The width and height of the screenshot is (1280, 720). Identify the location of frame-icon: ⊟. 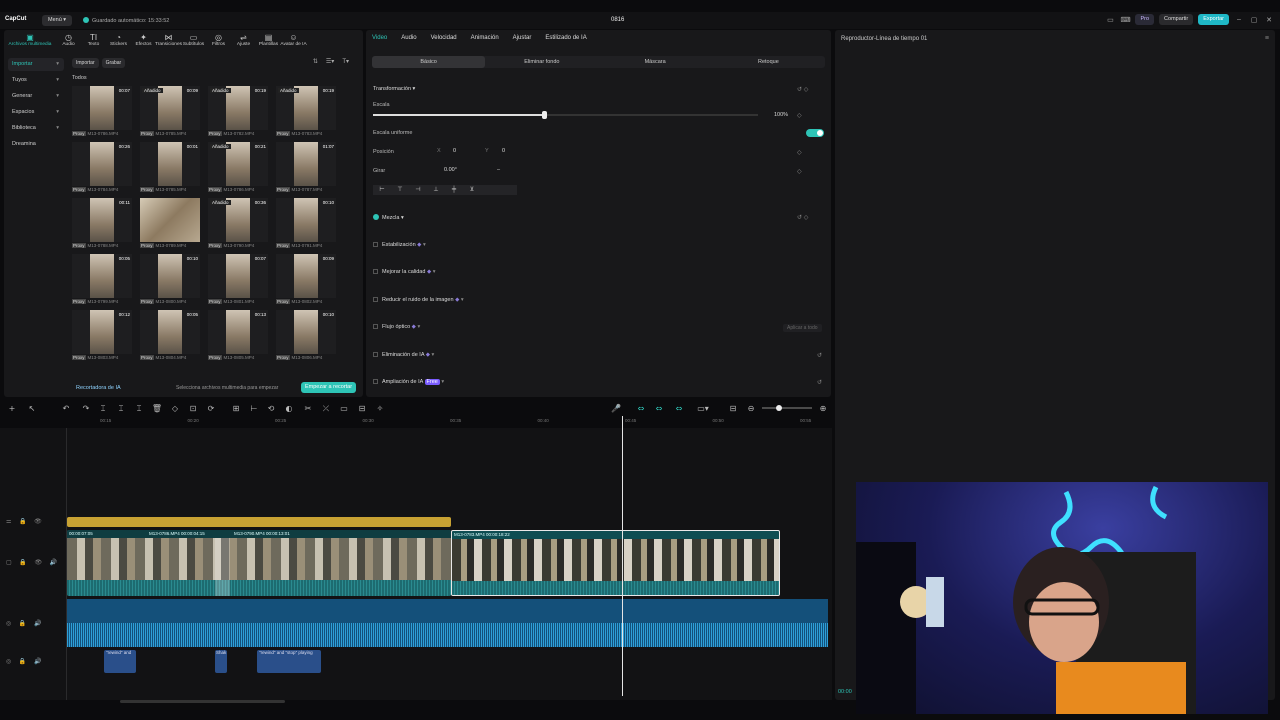
(362, 408).